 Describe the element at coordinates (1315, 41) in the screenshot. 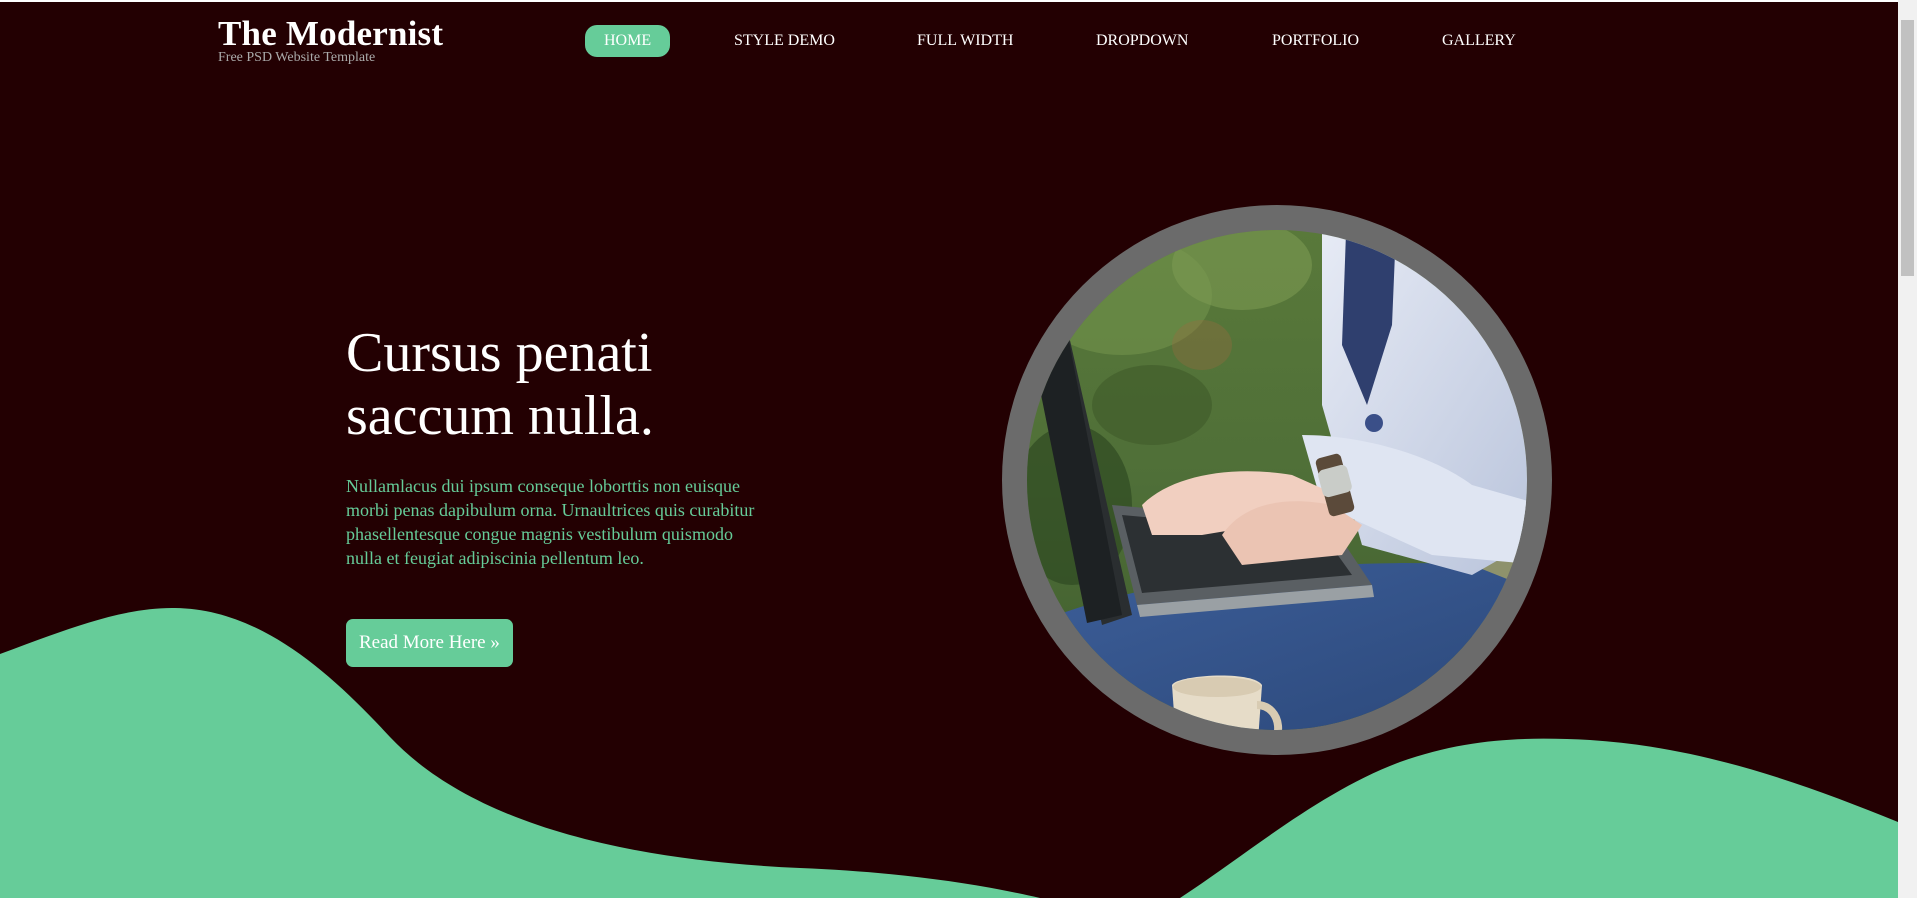

I see `nav-item-portfolio: PORTFOLIO` at that location.